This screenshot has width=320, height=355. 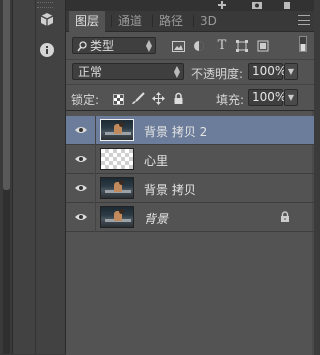 I want to click on panel-menu-icon, so click(x=304, y=20).